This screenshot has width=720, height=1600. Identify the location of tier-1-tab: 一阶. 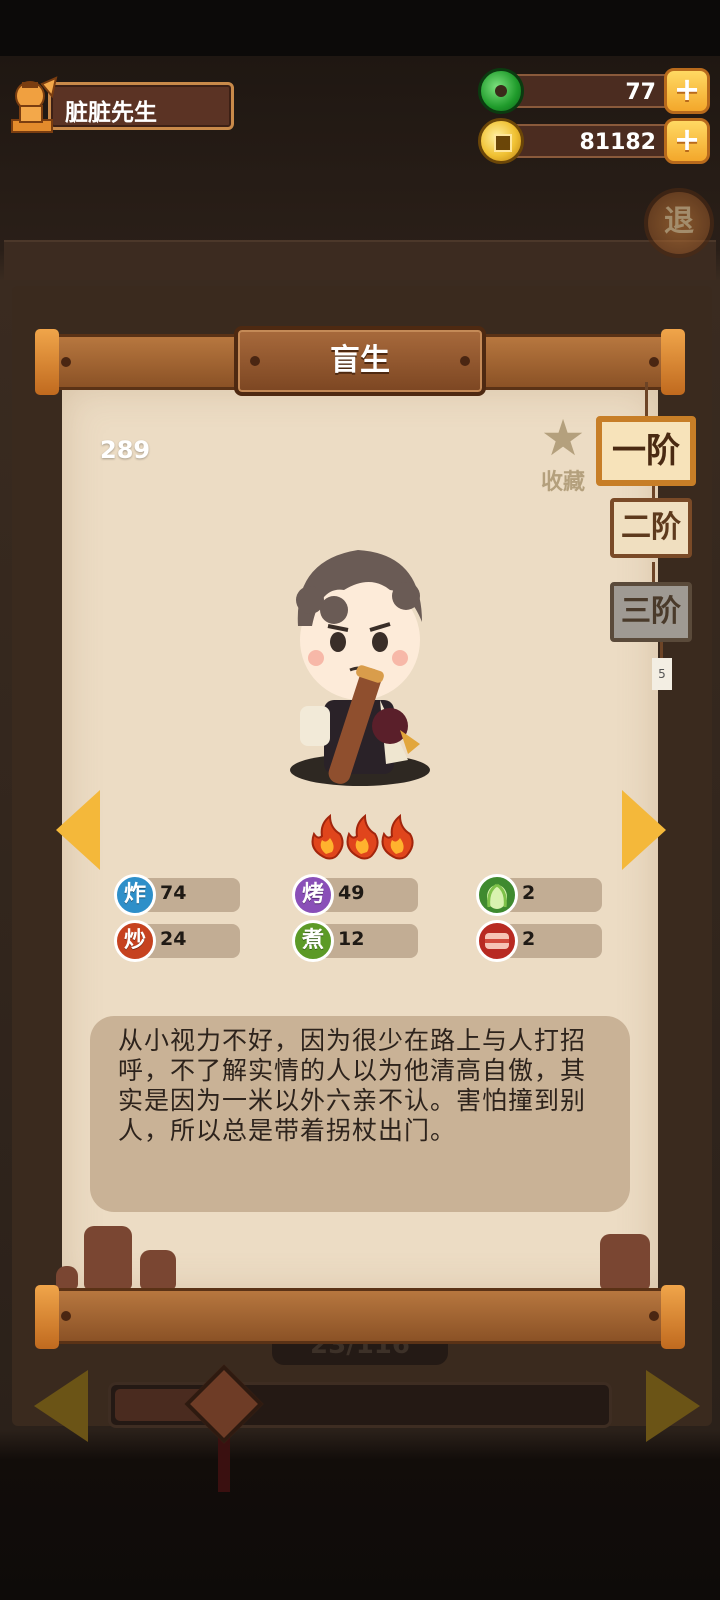
(646, 451).